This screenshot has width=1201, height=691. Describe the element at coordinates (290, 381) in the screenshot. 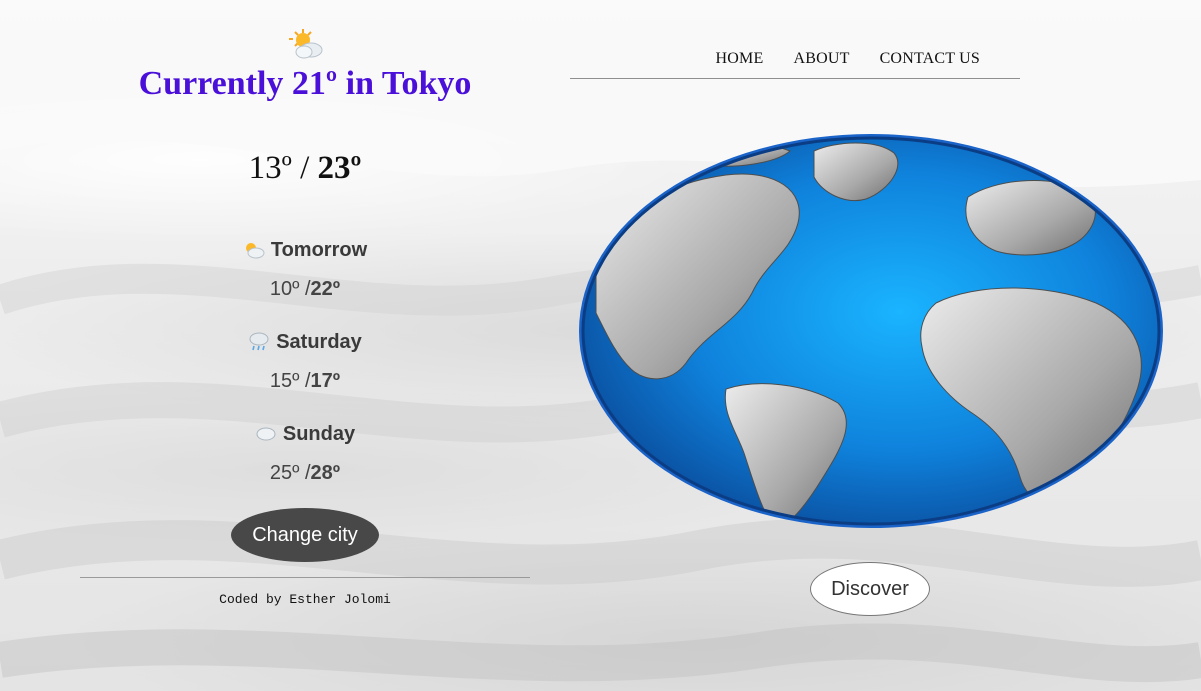

I see `forecast-low: 15º /` at that location.